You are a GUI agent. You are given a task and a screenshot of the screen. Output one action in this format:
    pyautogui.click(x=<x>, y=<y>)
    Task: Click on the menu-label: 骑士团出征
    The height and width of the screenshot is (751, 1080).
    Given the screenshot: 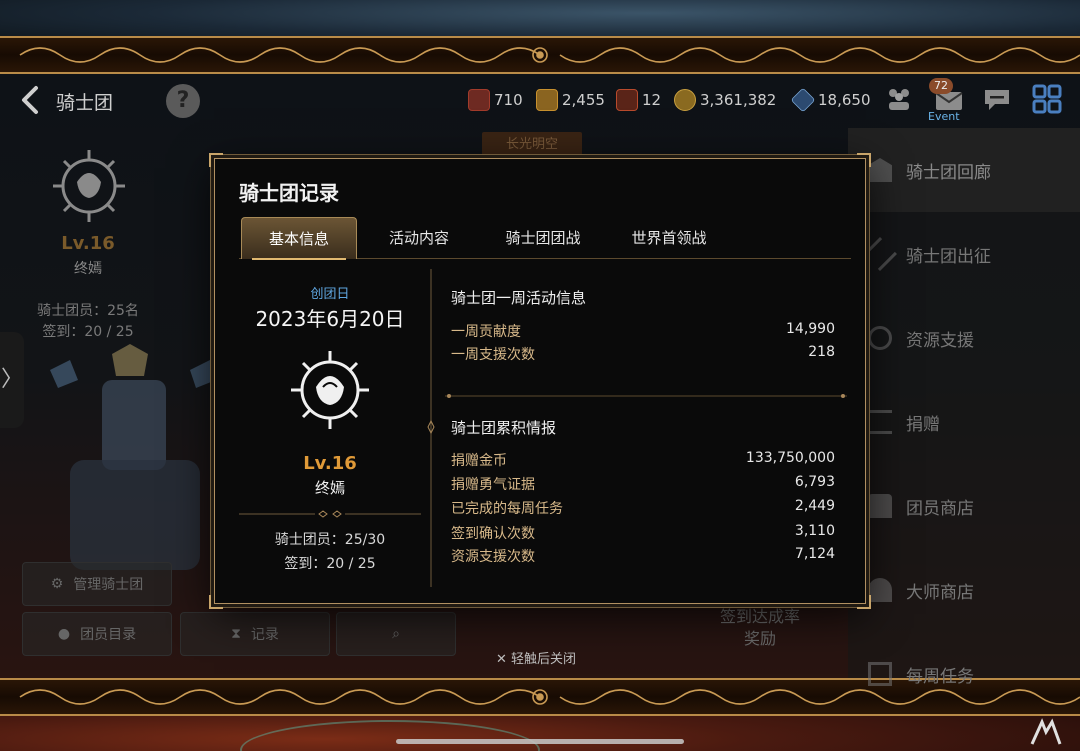 What is the action you would take?
    pyautogui.click(x=948, y=256)
    